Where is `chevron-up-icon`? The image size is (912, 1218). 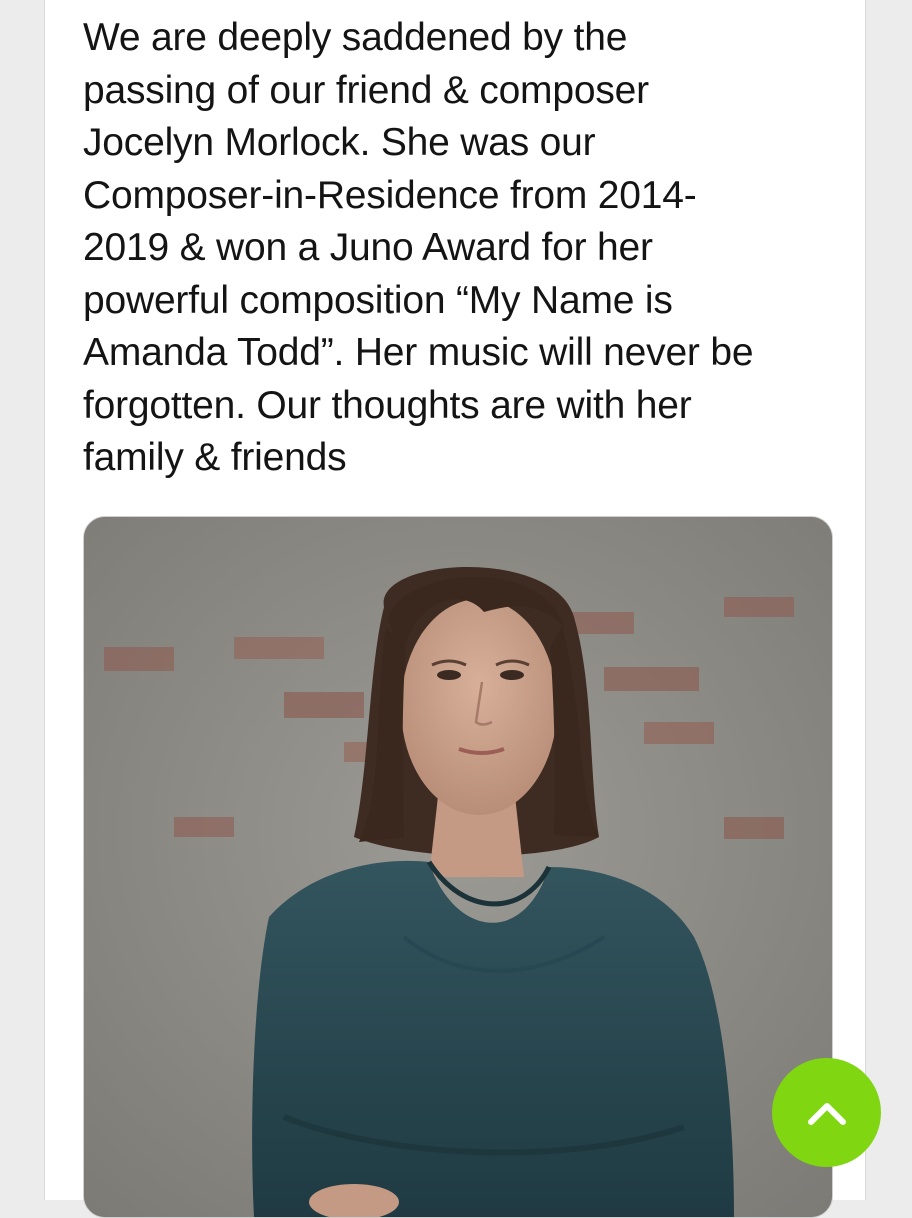 chevron-up-icon is located at coordinates (826, 1113).